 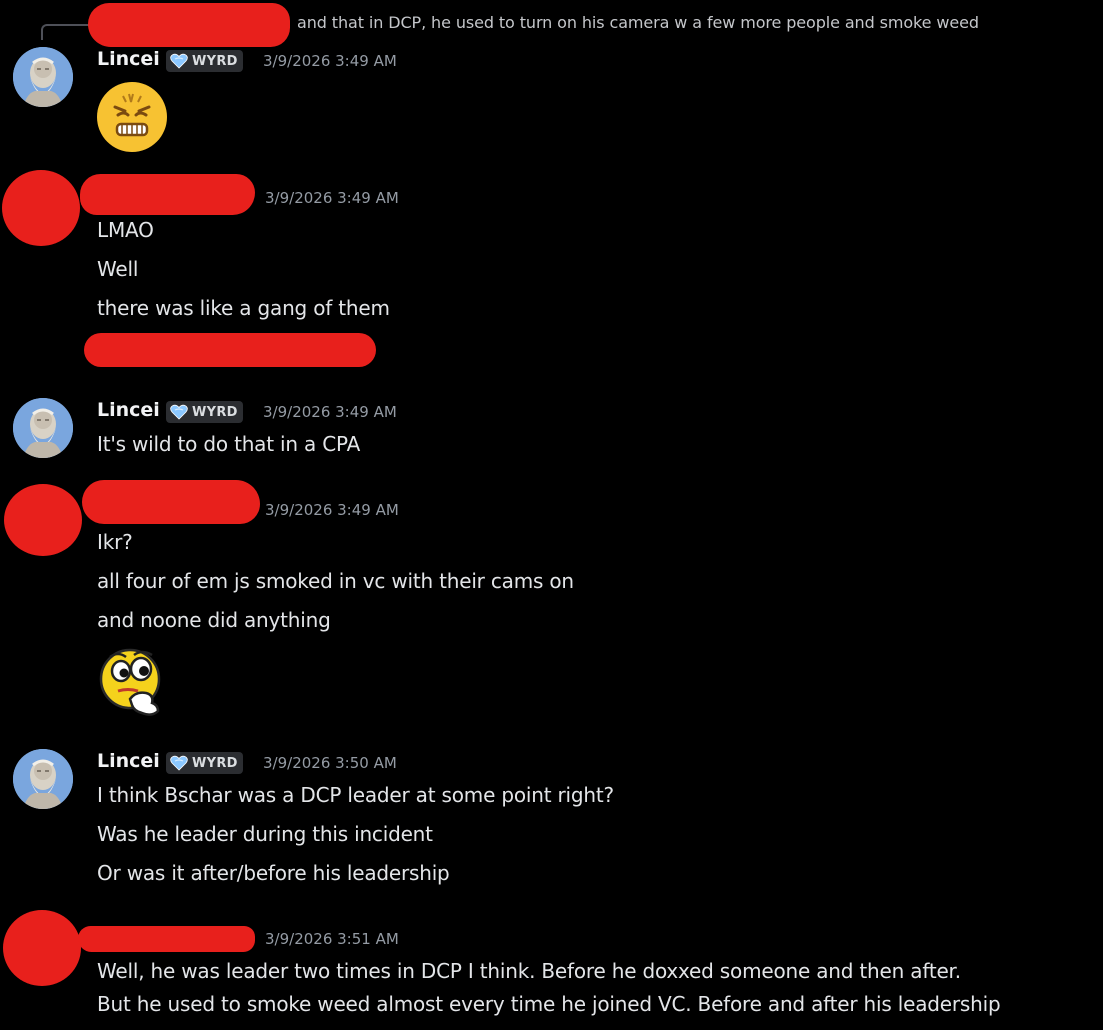 I want to click on message-text: and noone did anything, so click(x=214, y=620).